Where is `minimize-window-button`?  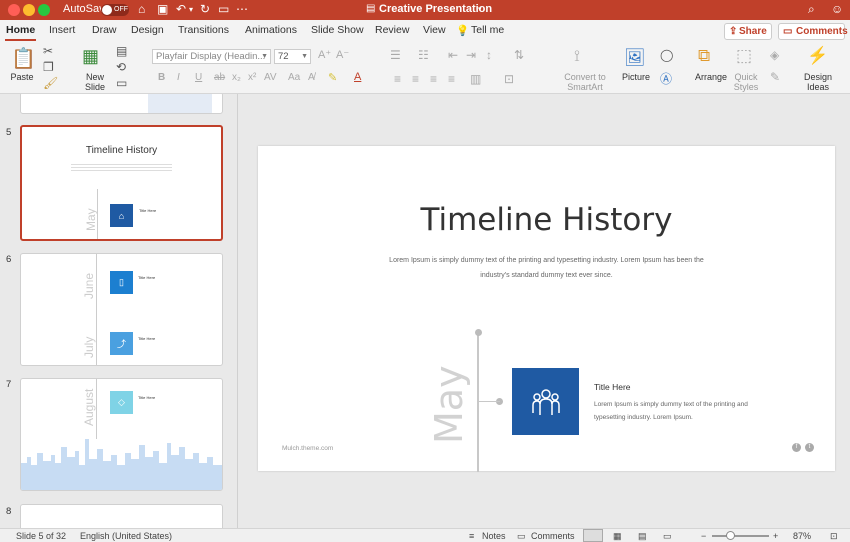 minimize-window-button is located at coordinates (29, 10).